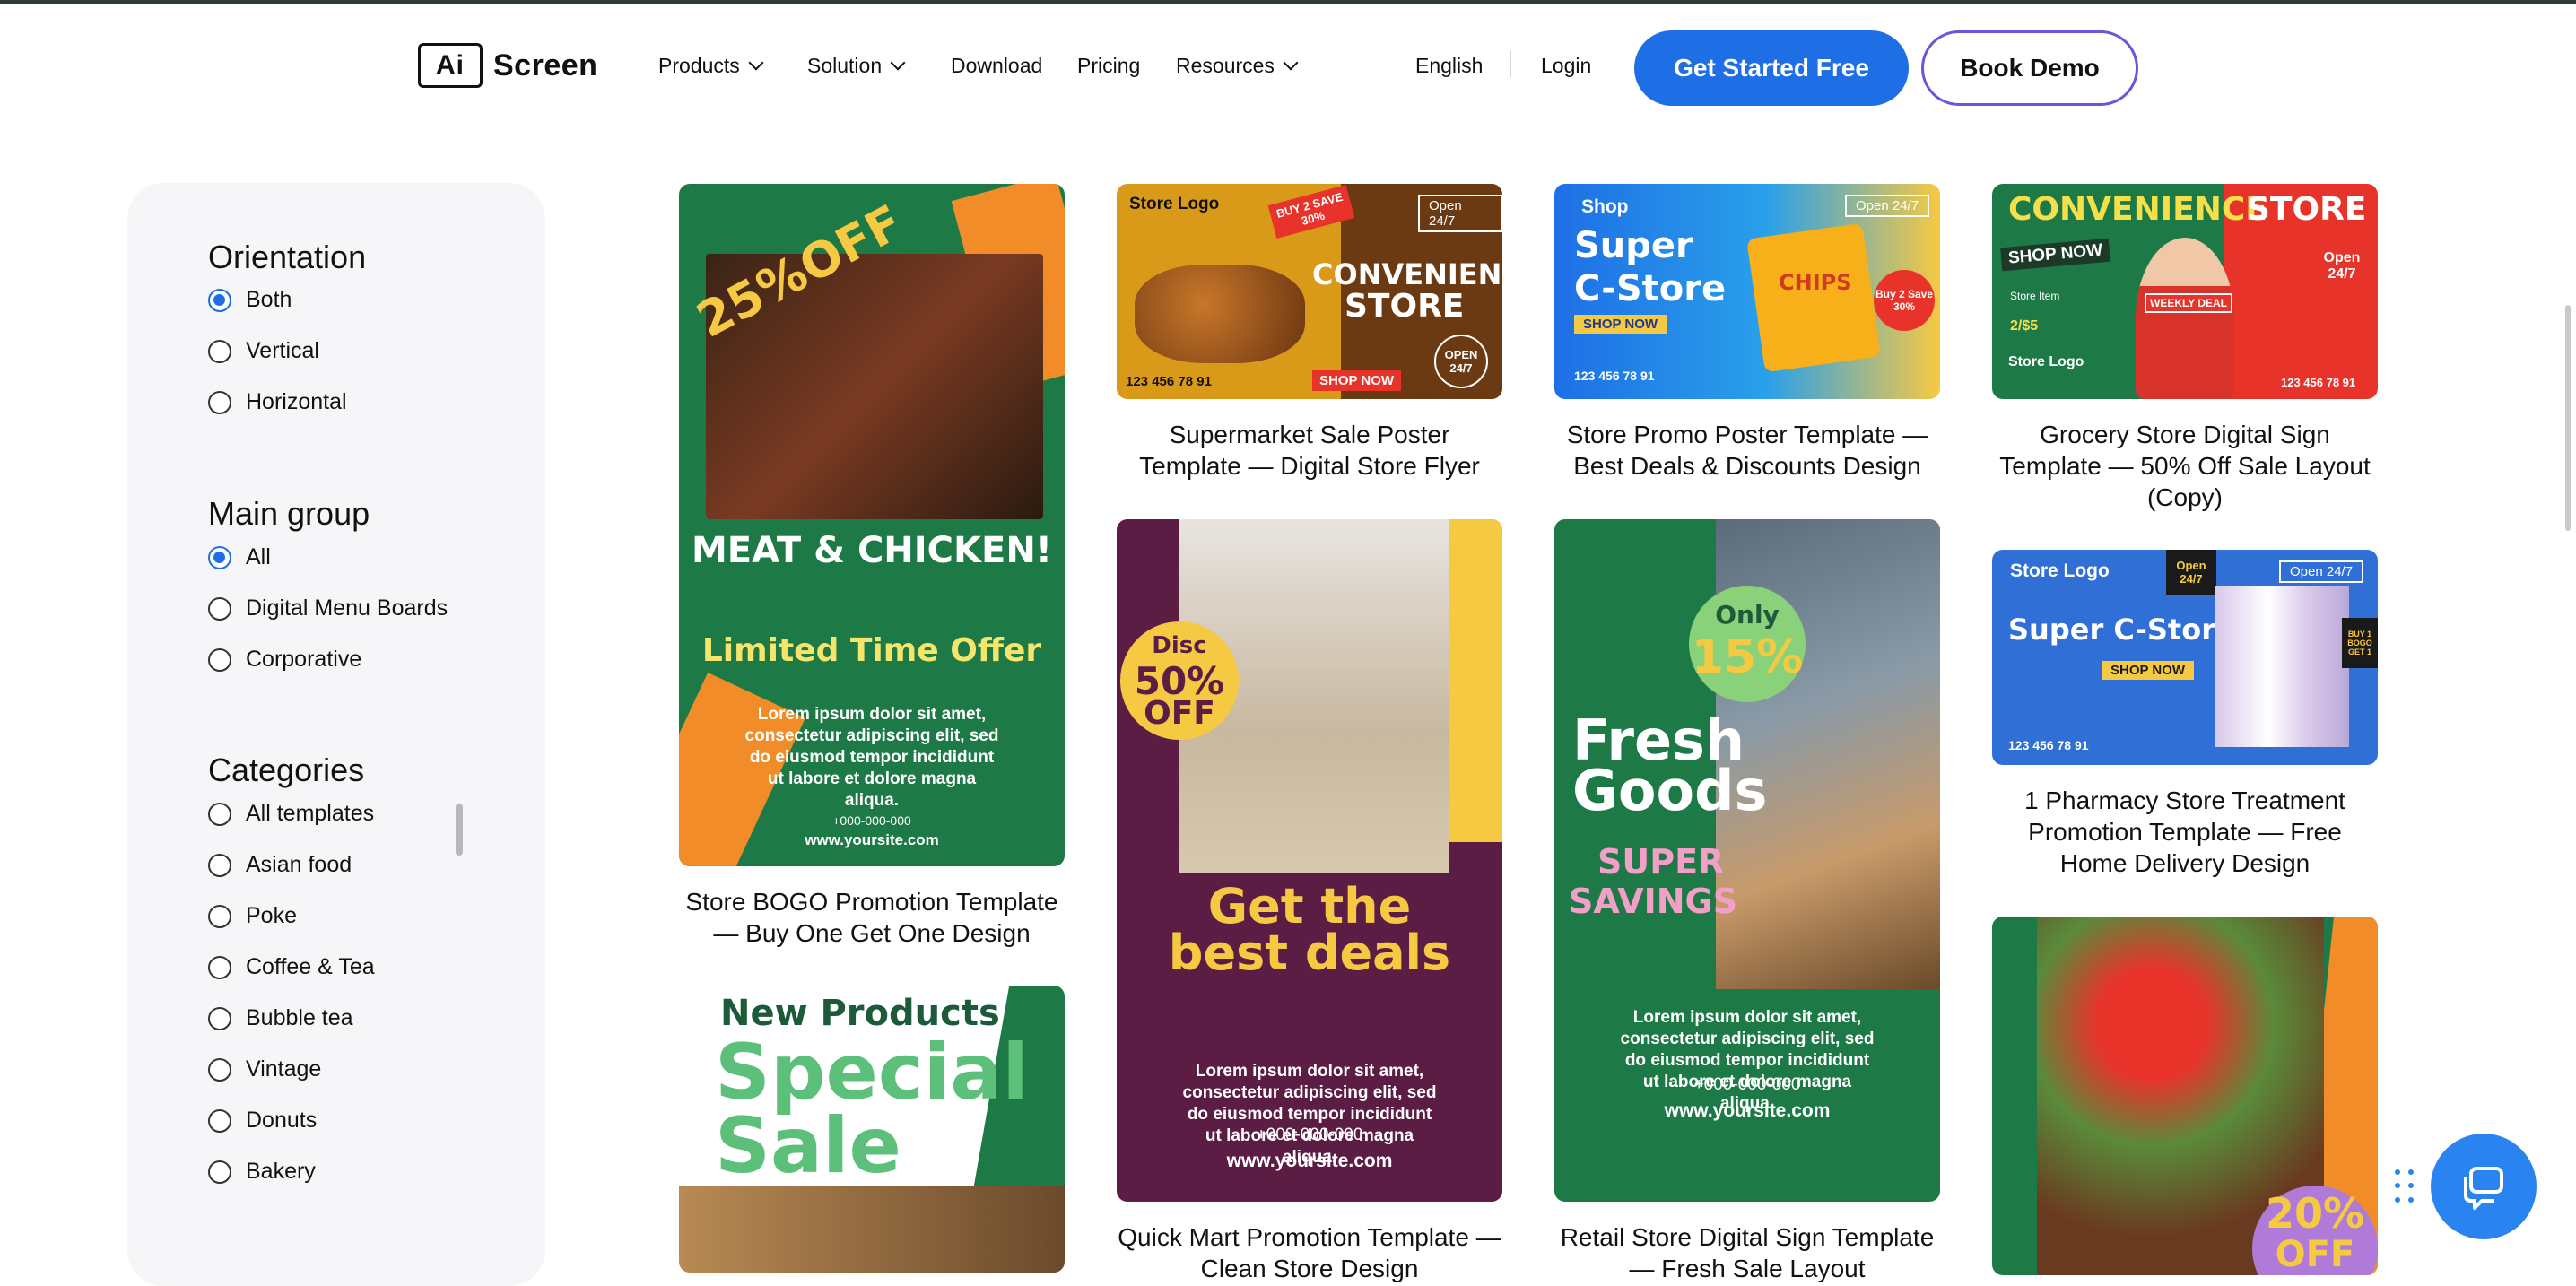 This screenshot has width=2576, height=1286. I want to click on drag-dots-icon, so click(2405, 1187).